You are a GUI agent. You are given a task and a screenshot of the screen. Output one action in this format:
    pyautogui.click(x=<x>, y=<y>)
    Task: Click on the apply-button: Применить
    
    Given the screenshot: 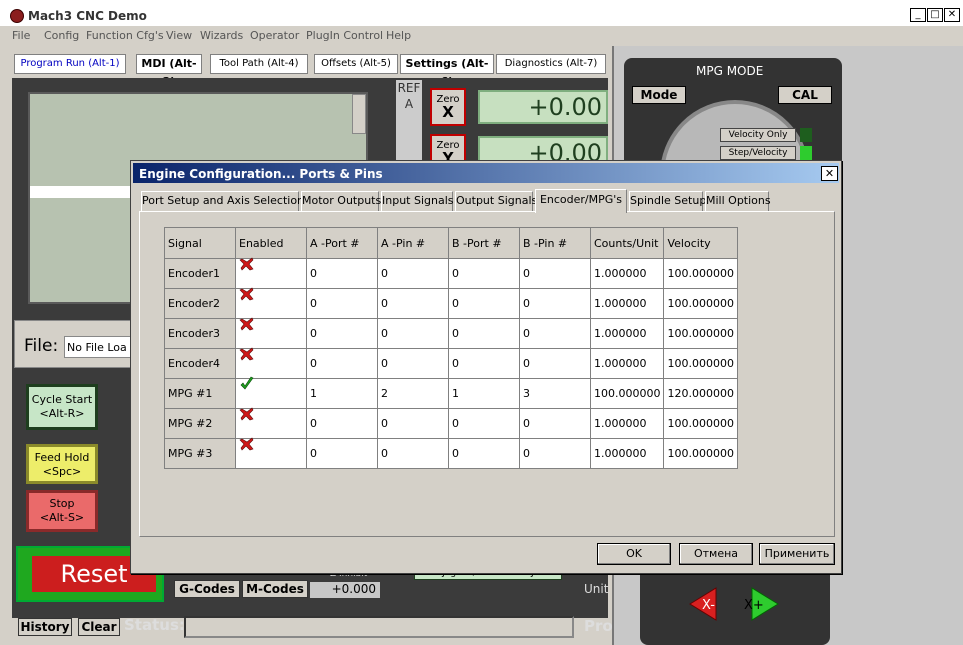 What is the action you would take?
    pyautogui.click(x=797, y=554)
    